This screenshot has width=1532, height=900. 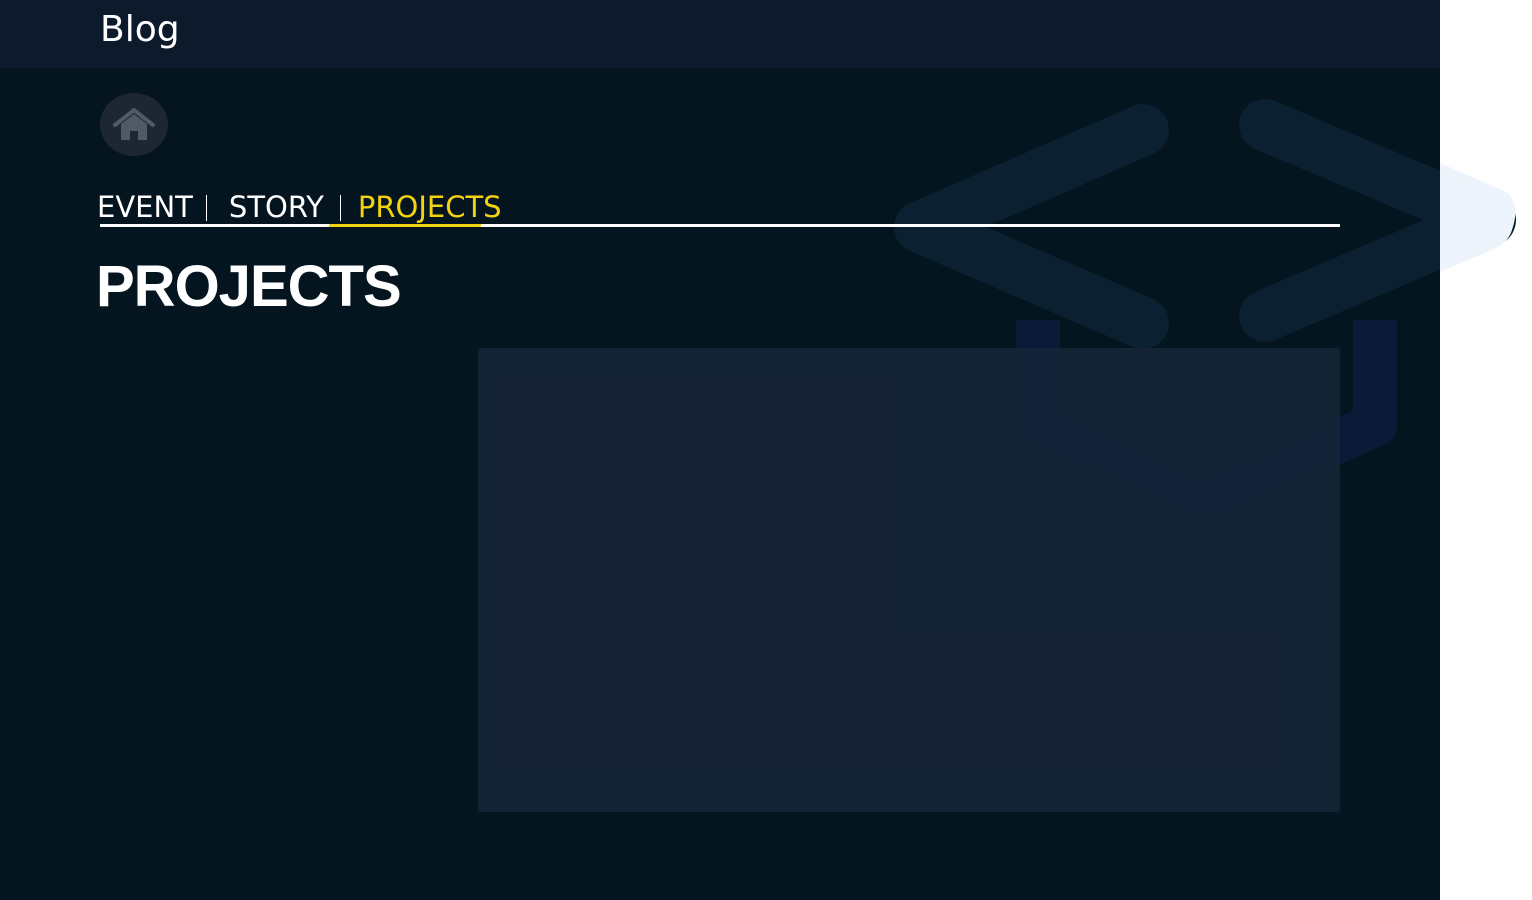 I want to click on home-button, so click(x=134, y=124).